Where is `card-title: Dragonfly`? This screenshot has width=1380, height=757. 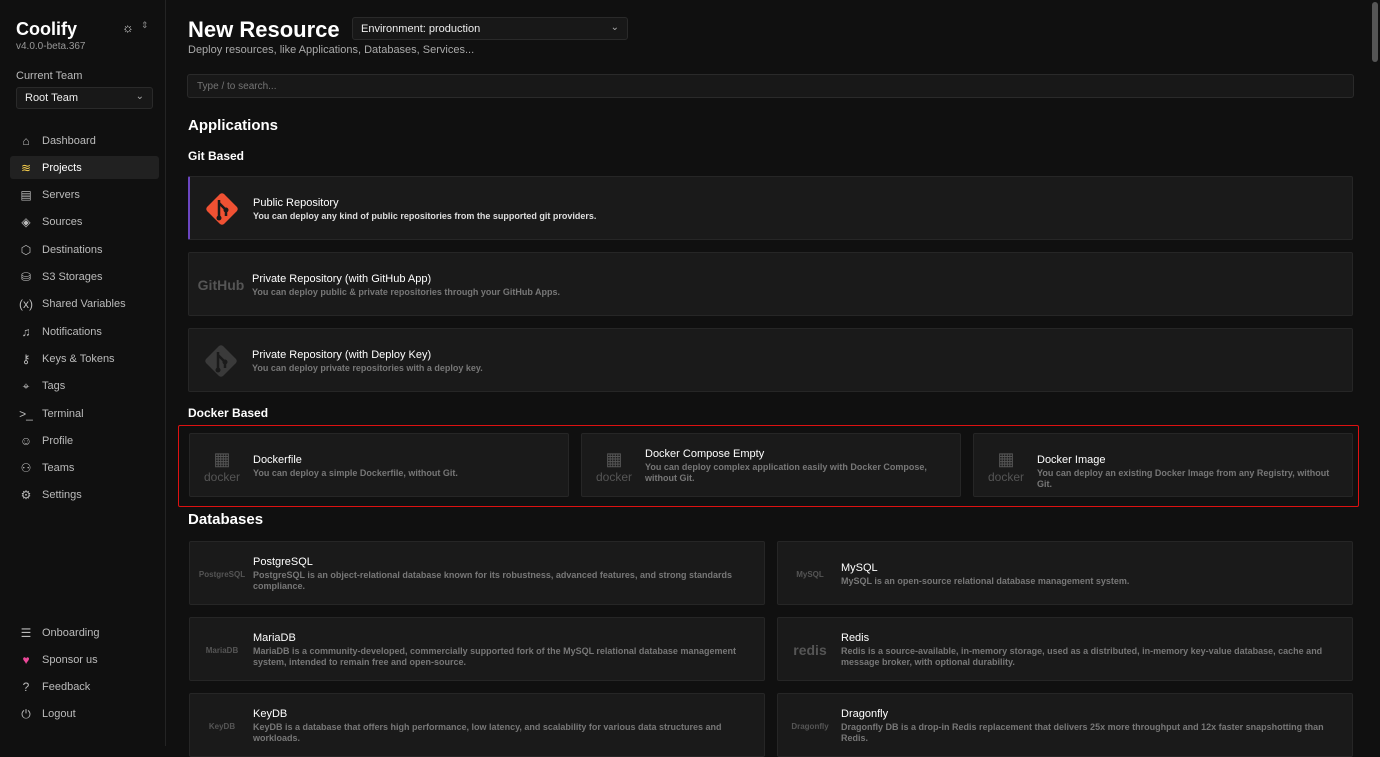 card-title: Dragonfly is located at coordinates (865, 714).